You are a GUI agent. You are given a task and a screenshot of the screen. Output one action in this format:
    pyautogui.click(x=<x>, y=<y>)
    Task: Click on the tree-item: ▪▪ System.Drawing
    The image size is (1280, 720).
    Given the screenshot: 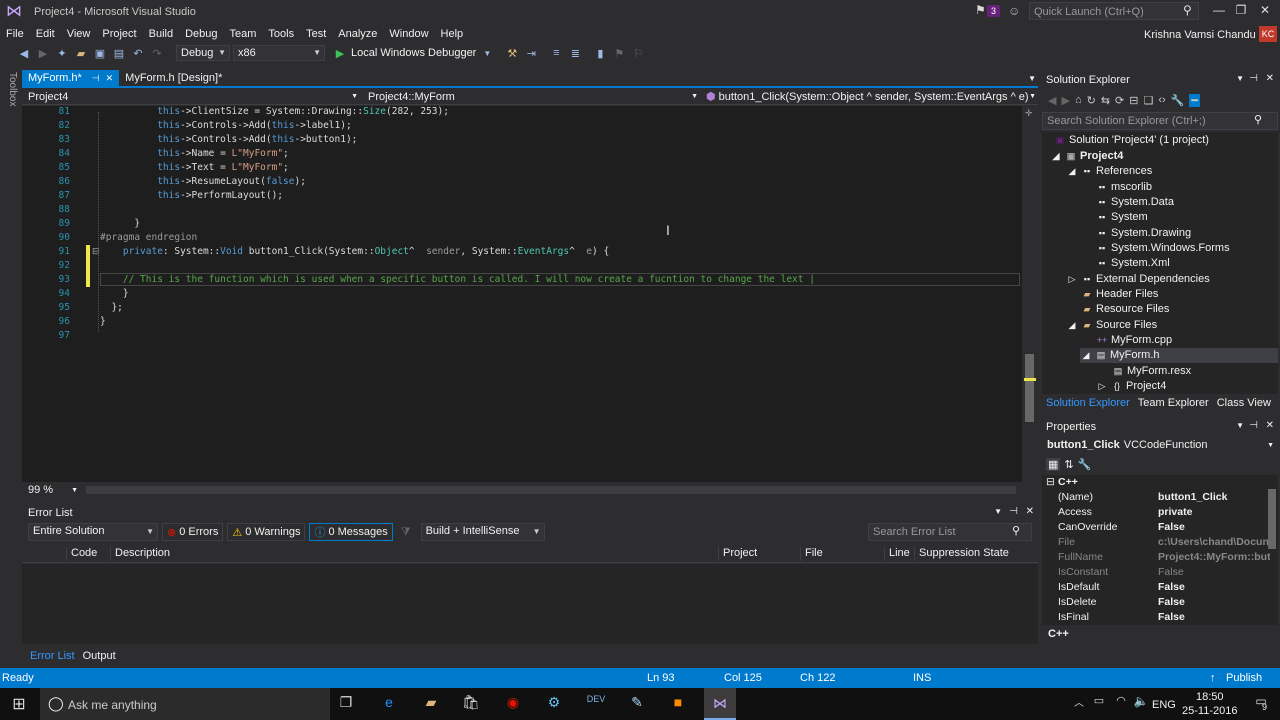 What is the action you would take?
    pyautogui.click(x=1143, y=233)
    